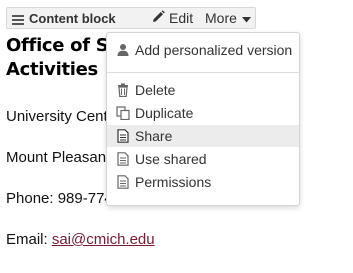 The width and height of the screenshot is (353, 273). Describe the element at coordinates (203, 136) in the screenshot. I see `menu-item-share: Share` at that location.